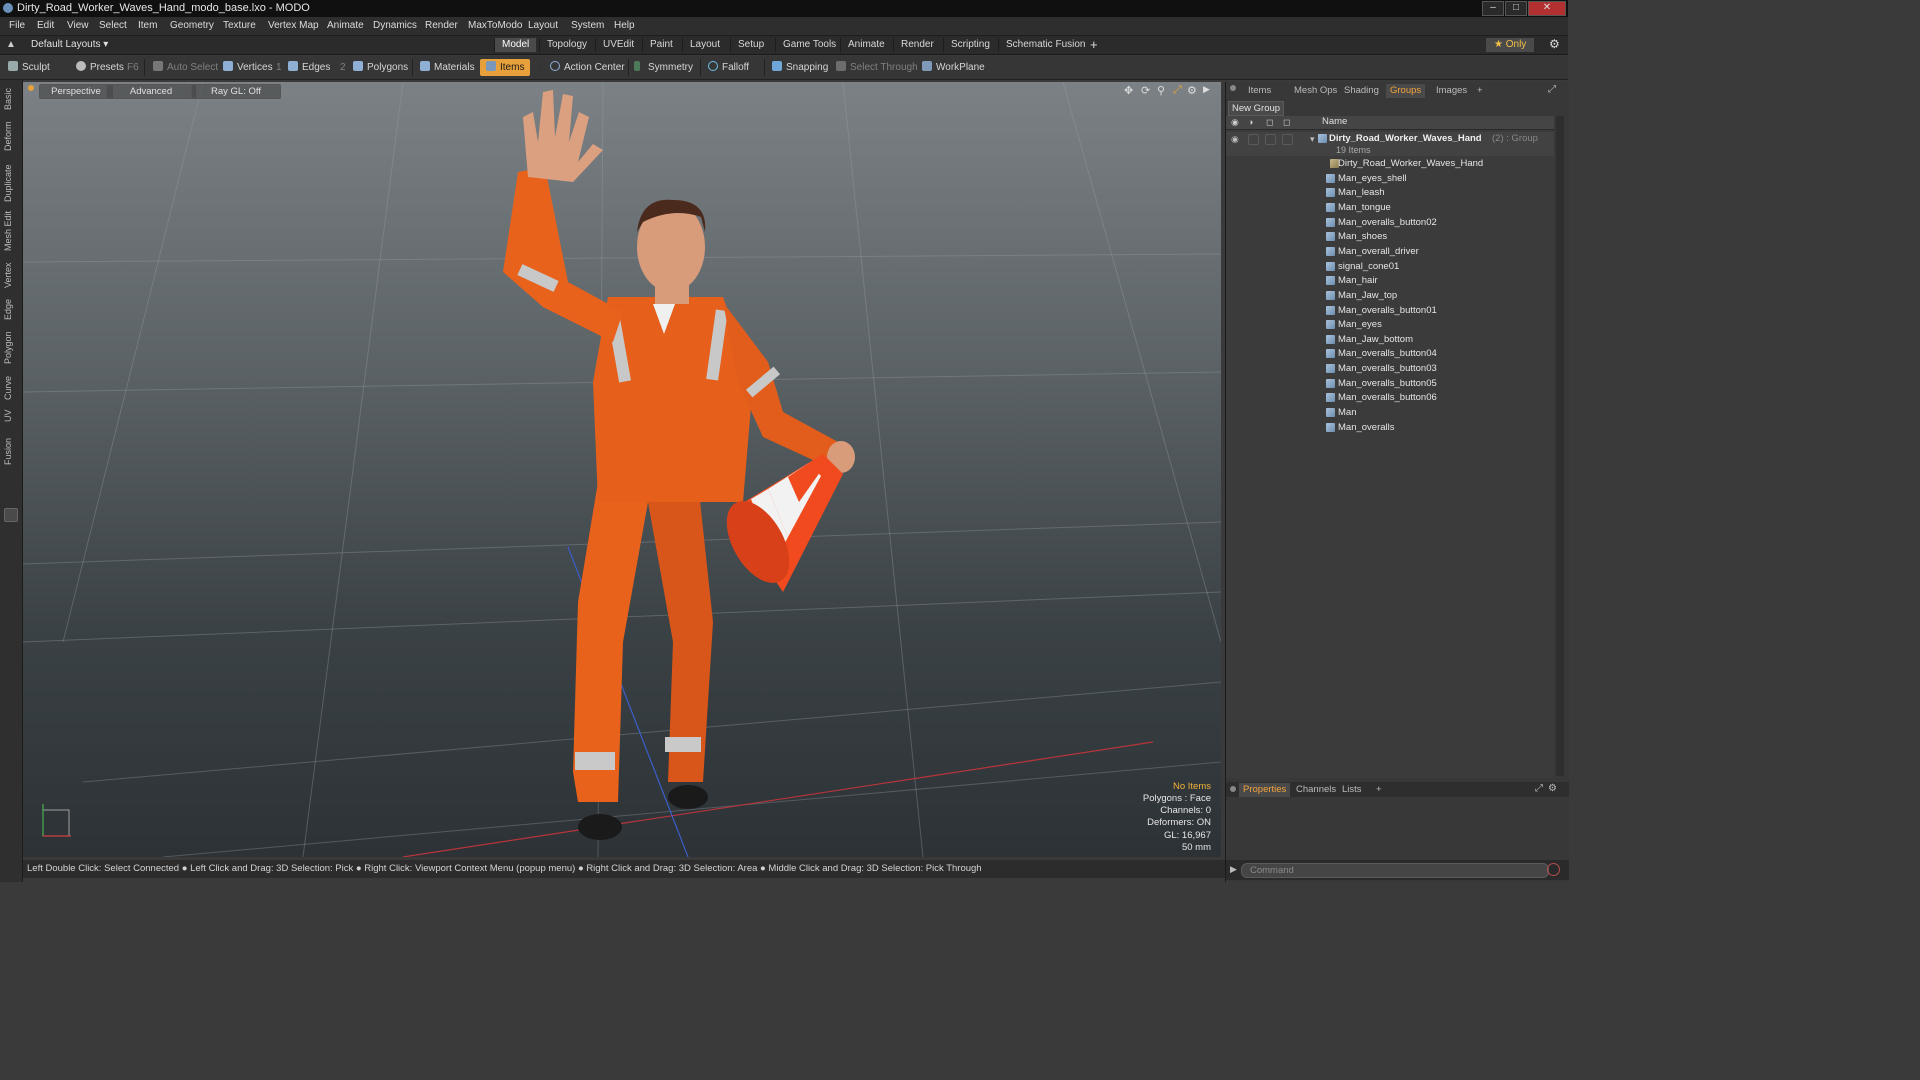 This screenshot has height=1080, width=1920. What do you see at coordinates (1233, 88) in the screenshot?
I see `panel-dot-icon` at bounding box center [1233, 88].